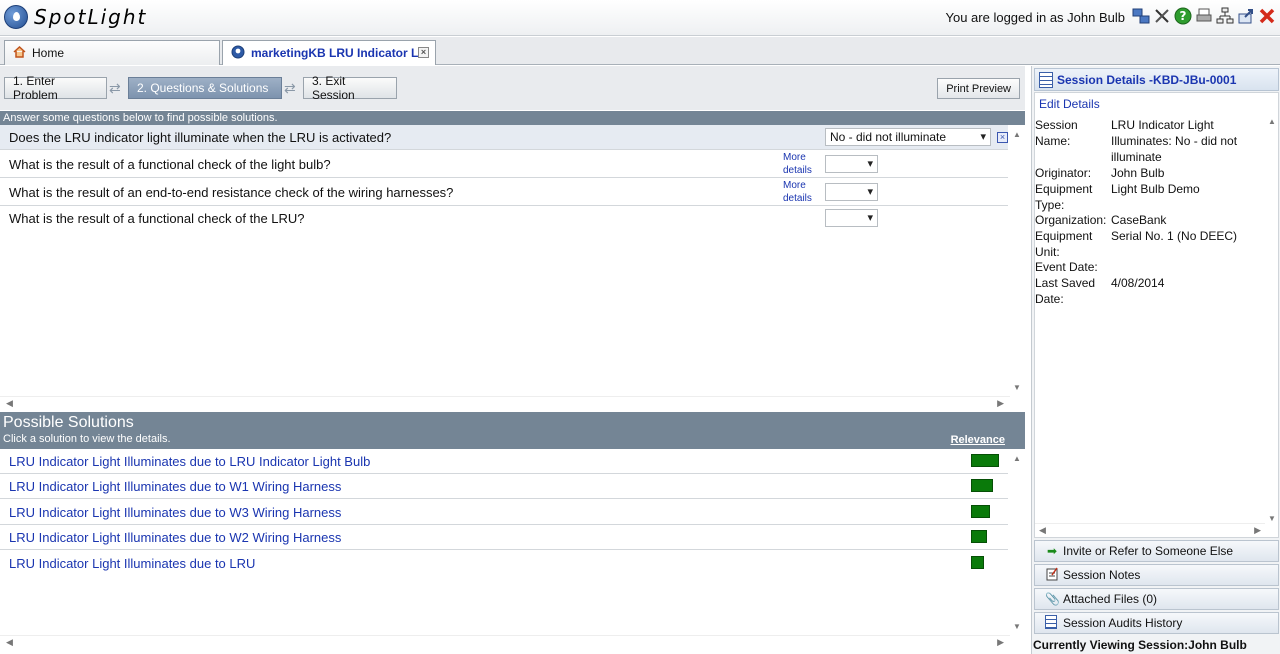 Image resolution: width=1280 pixels, height=654 pixels. I want to click on relevance-sort-link: Relevance, so click(978, 440).